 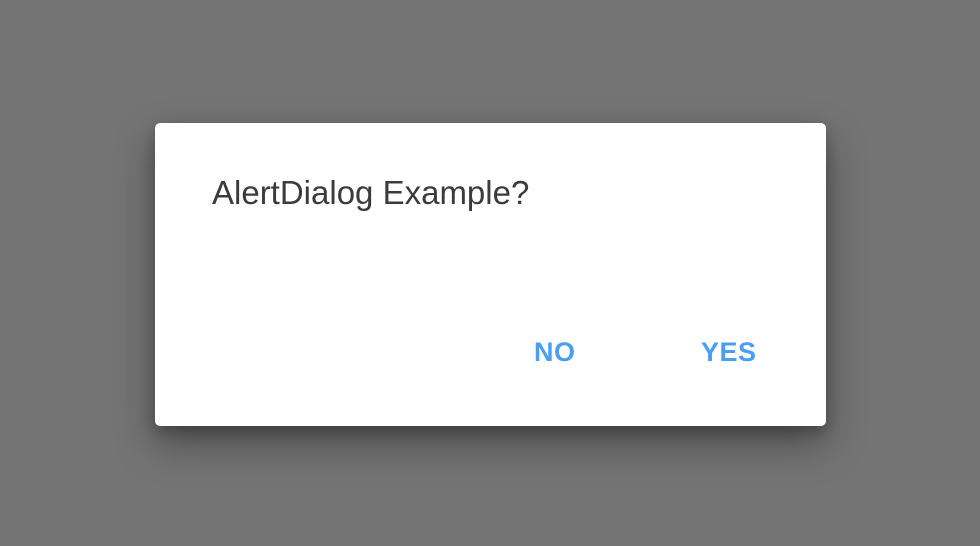 What do you see at coordinates (371, 192) in the screenshot?
I see `dialog-message: AlertDialog Example?` at bounding box center [371, 192].